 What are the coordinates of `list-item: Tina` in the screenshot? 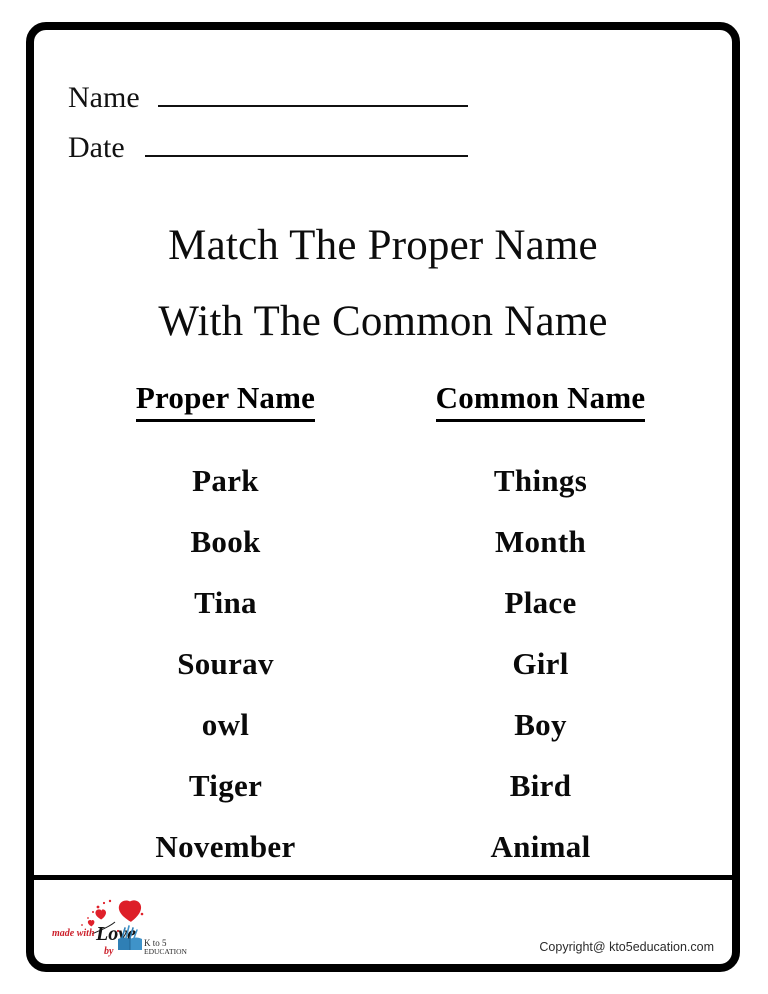 It's located at (225, 602).